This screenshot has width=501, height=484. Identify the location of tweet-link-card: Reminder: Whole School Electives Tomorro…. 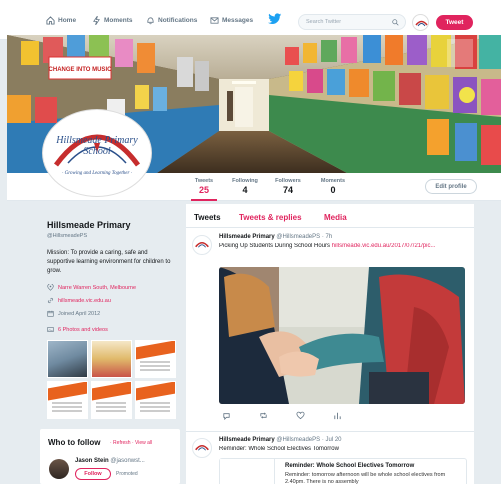
(343, 471).